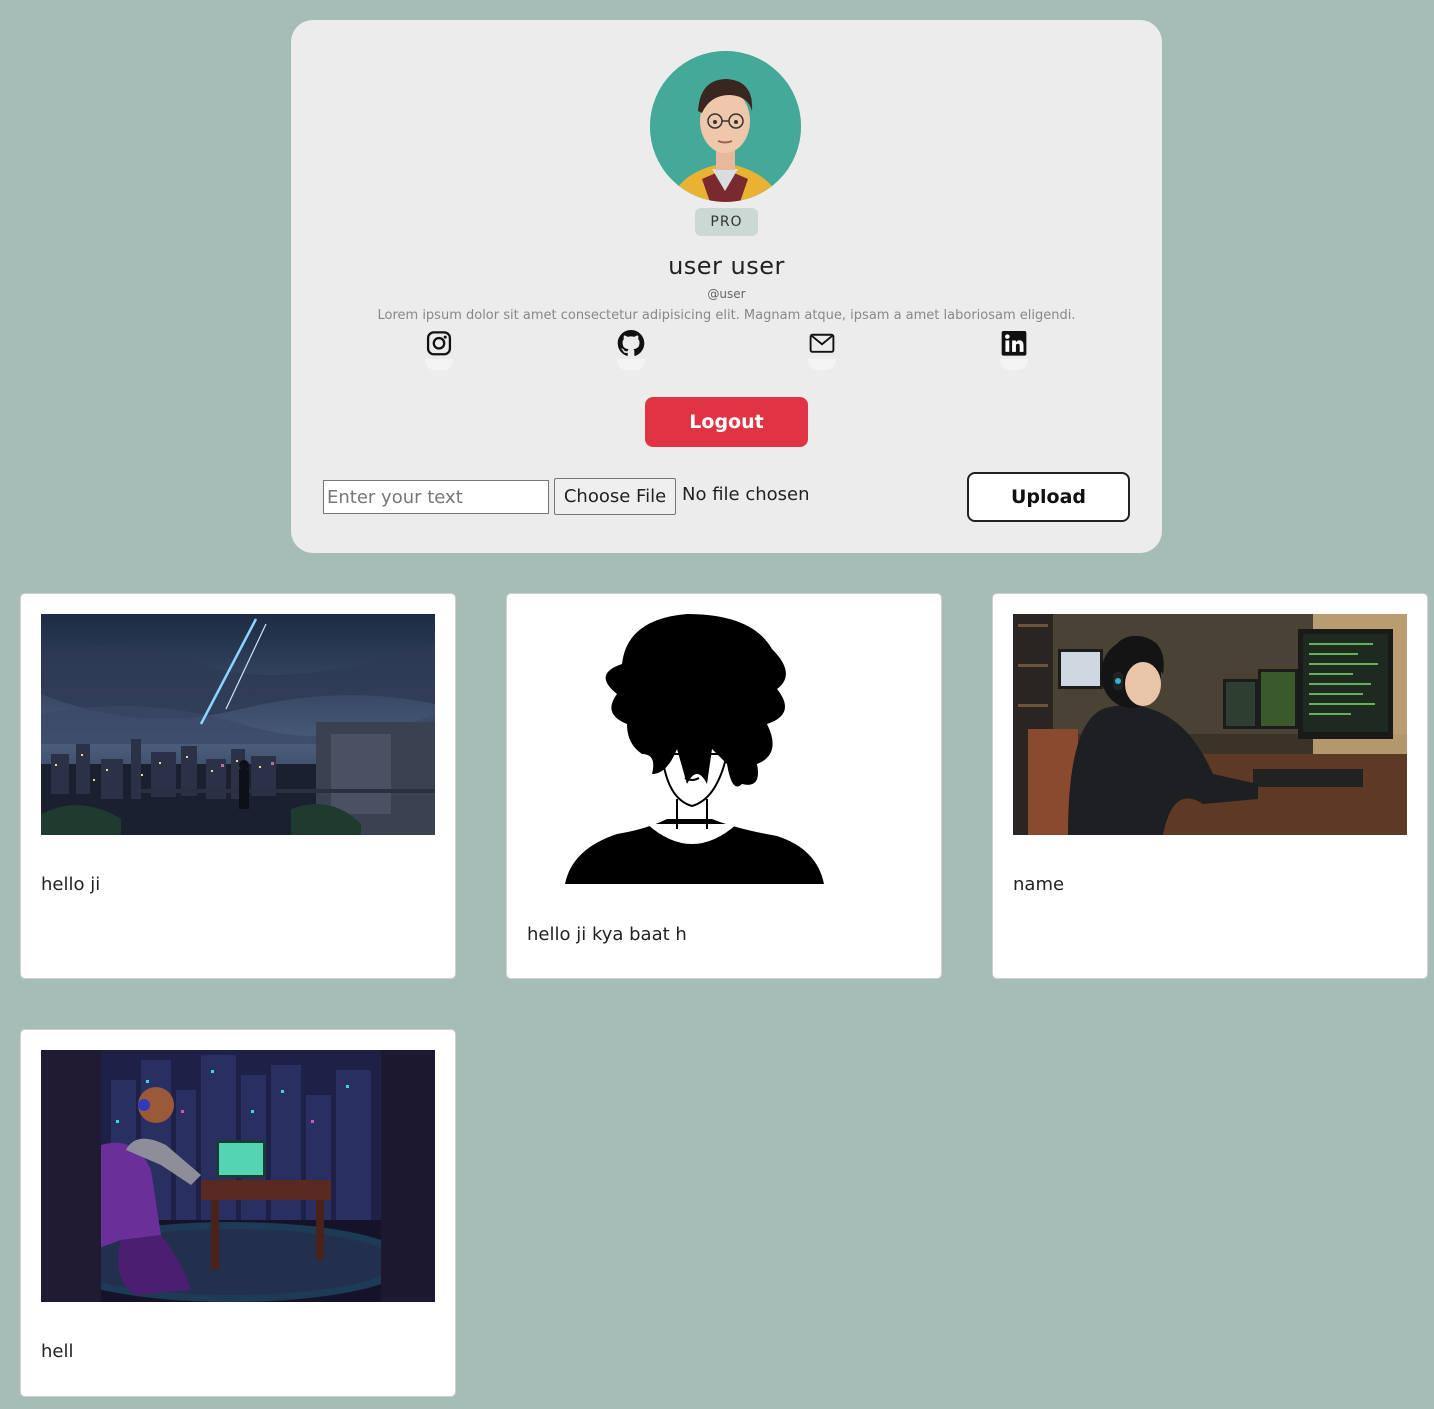  What do you see at coordinates (238, 724) in the screenshot?
I see `post-image-night-city` at bounding box center [238, 724].